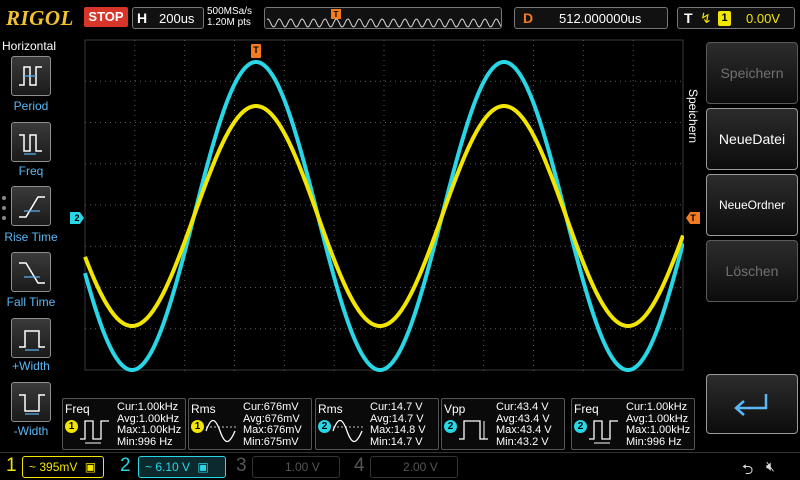  I want to click on new-file-button: NeueDatei, so click(752, 139).